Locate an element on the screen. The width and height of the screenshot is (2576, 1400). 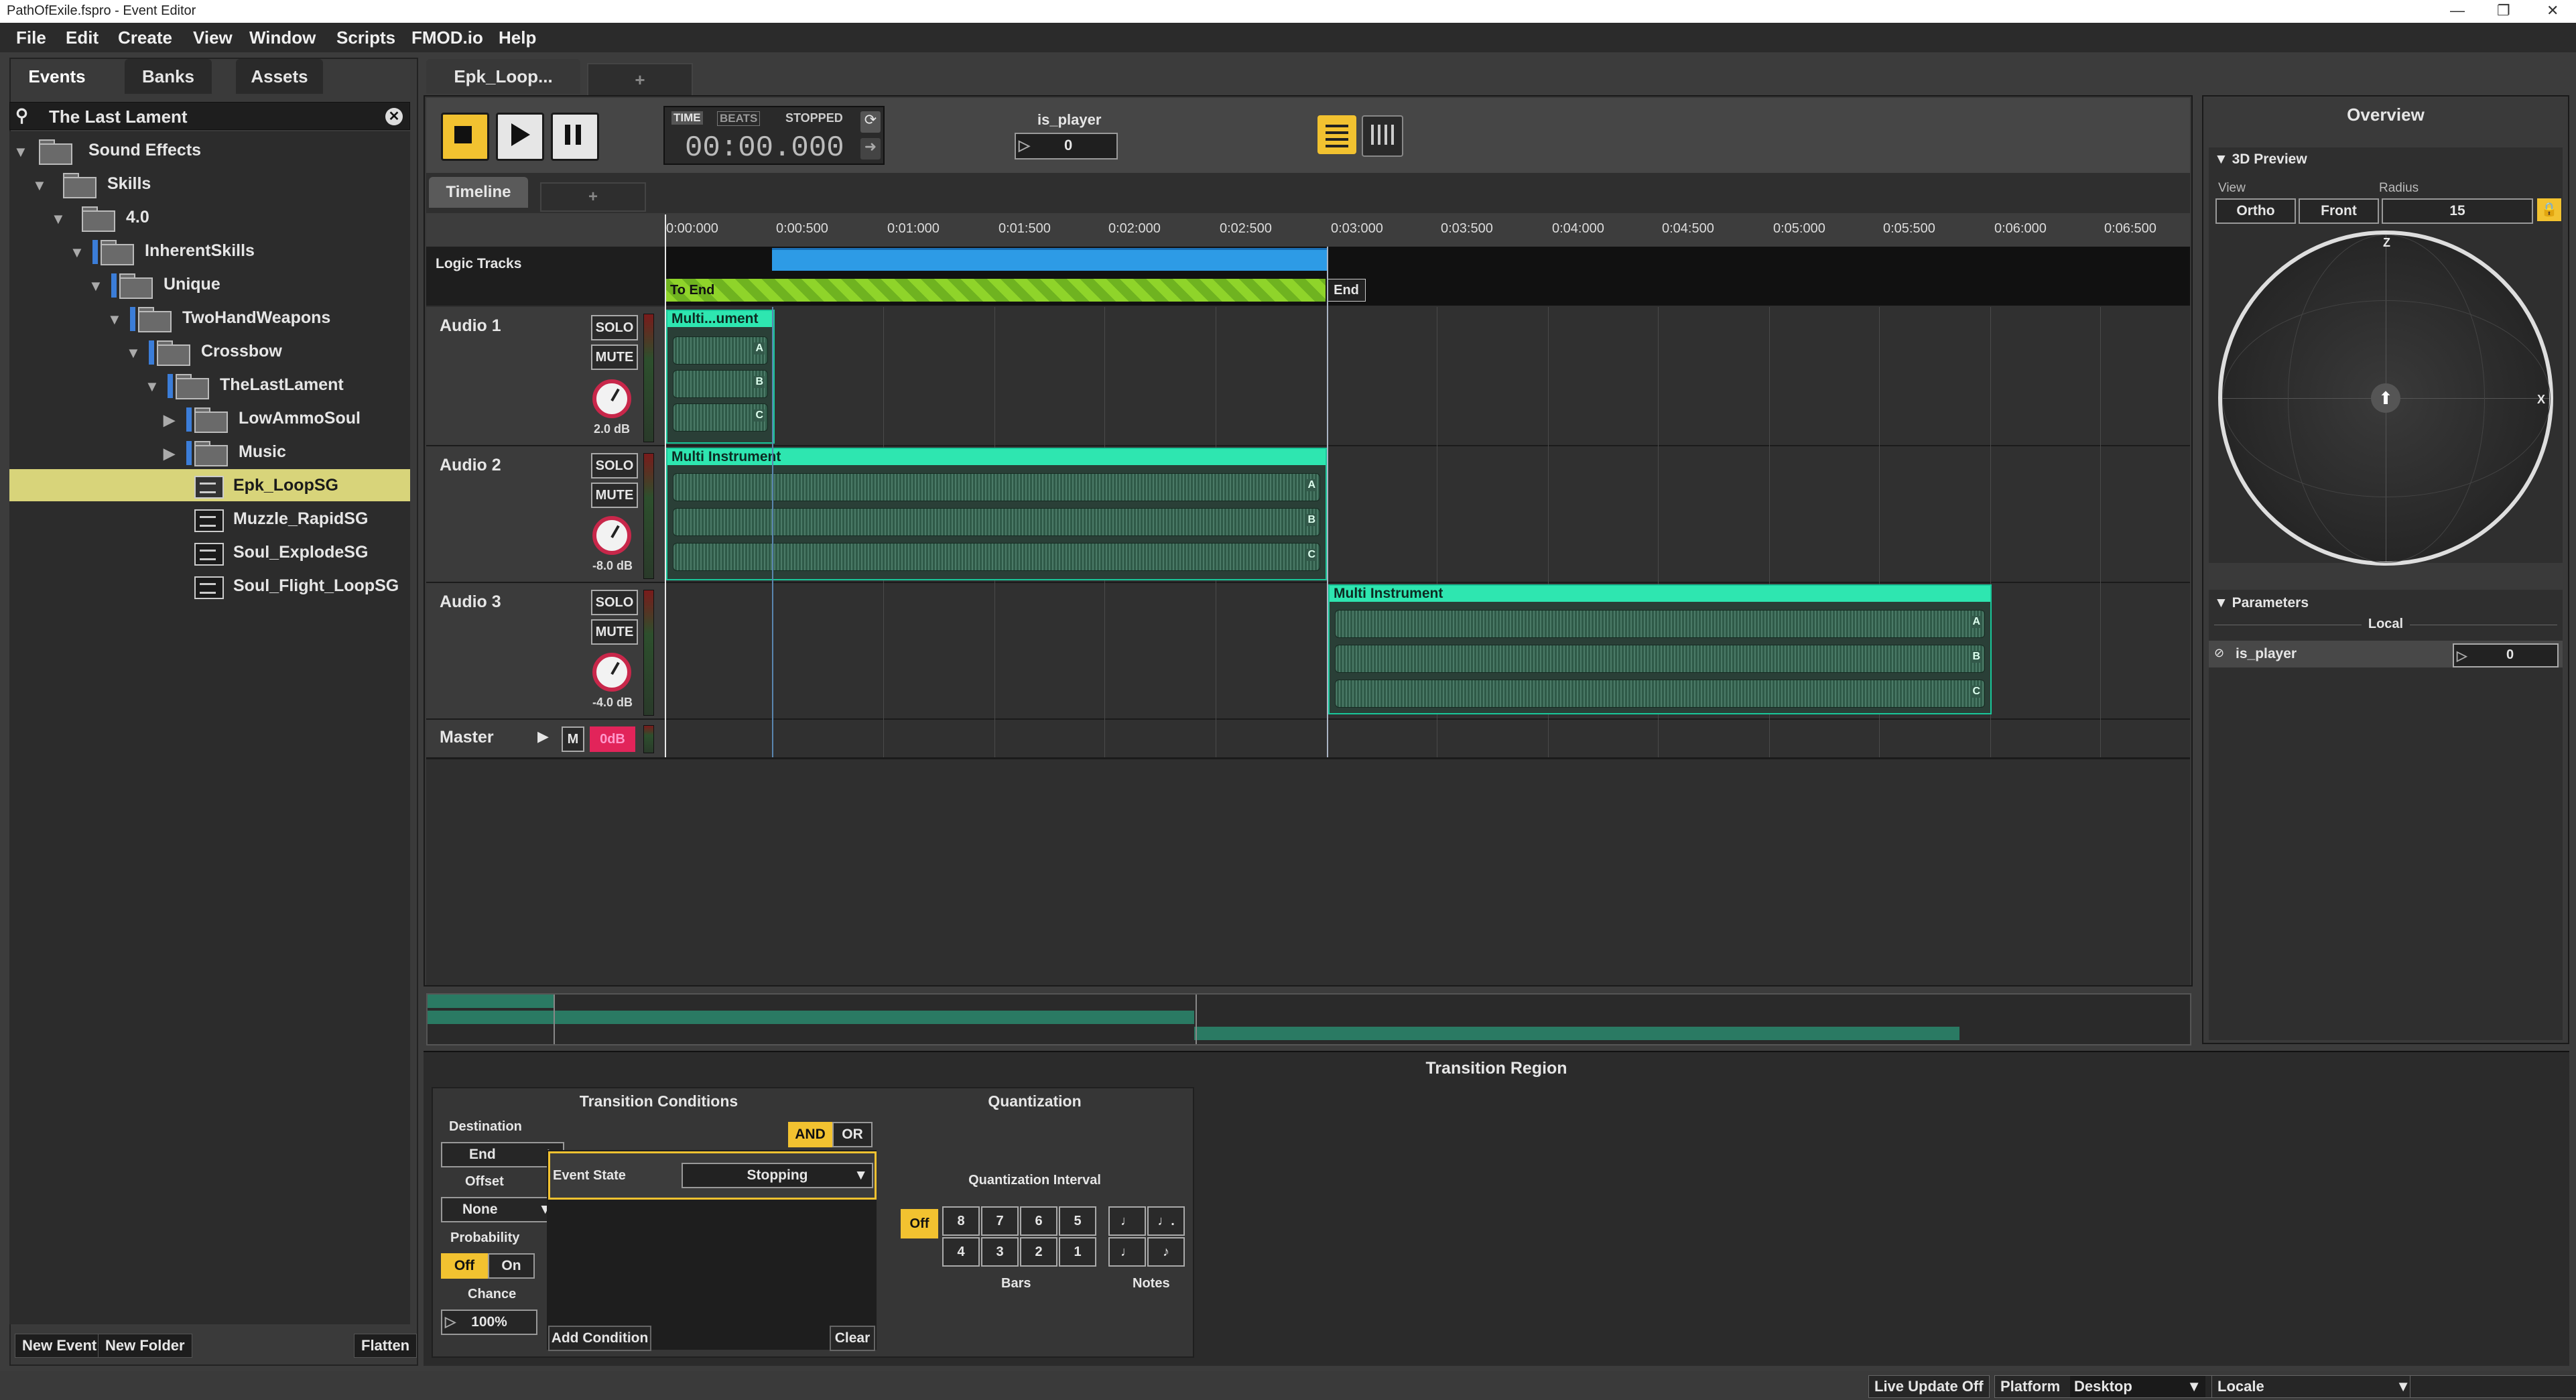
menu-create: Create is located at coordinates (145, 37).